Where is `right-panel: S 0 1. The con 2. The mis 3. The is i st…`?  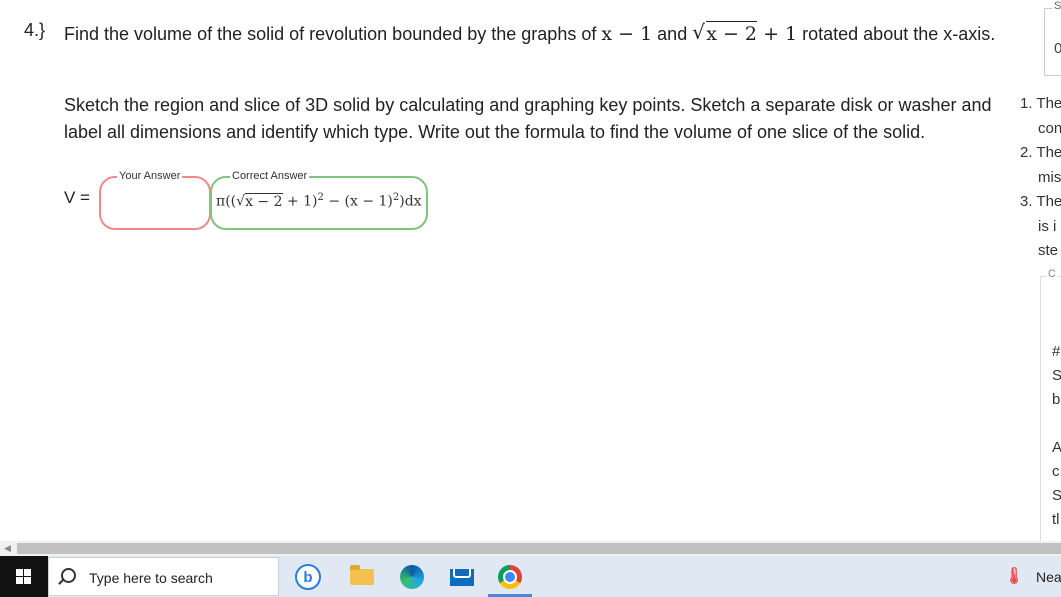
right-panel: S 0 1. The con 2. The mis 3. The is i st… is located at coordinates (1035, 270).